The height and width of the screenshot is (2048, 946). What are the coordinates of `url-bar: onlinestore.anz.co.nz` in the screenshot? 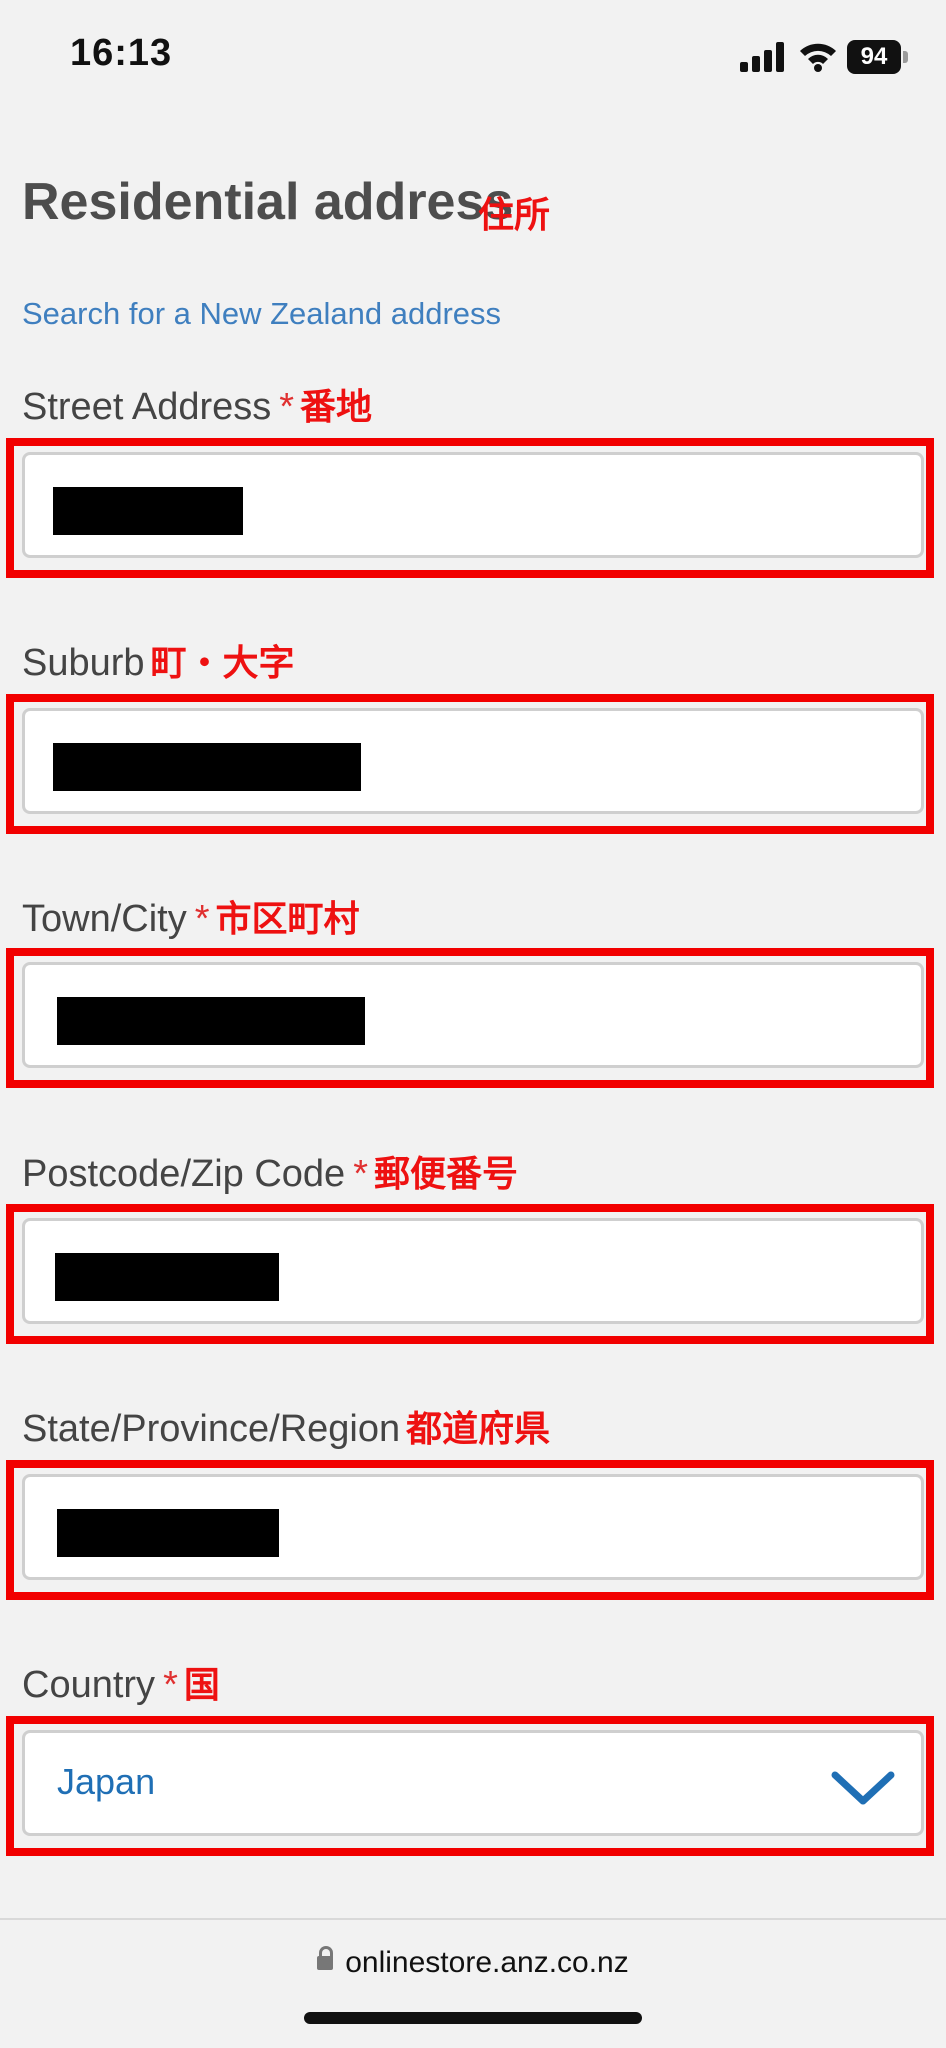 It's located at (473, 1963).